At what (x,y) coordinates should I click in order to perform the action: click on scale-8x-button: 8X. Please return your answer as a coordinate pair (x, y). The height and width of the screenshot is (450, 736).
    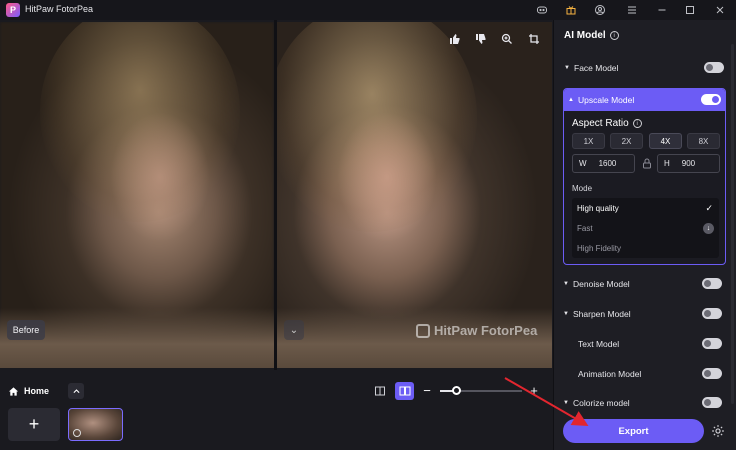
    Looking at the image, I should click on (703, 141).